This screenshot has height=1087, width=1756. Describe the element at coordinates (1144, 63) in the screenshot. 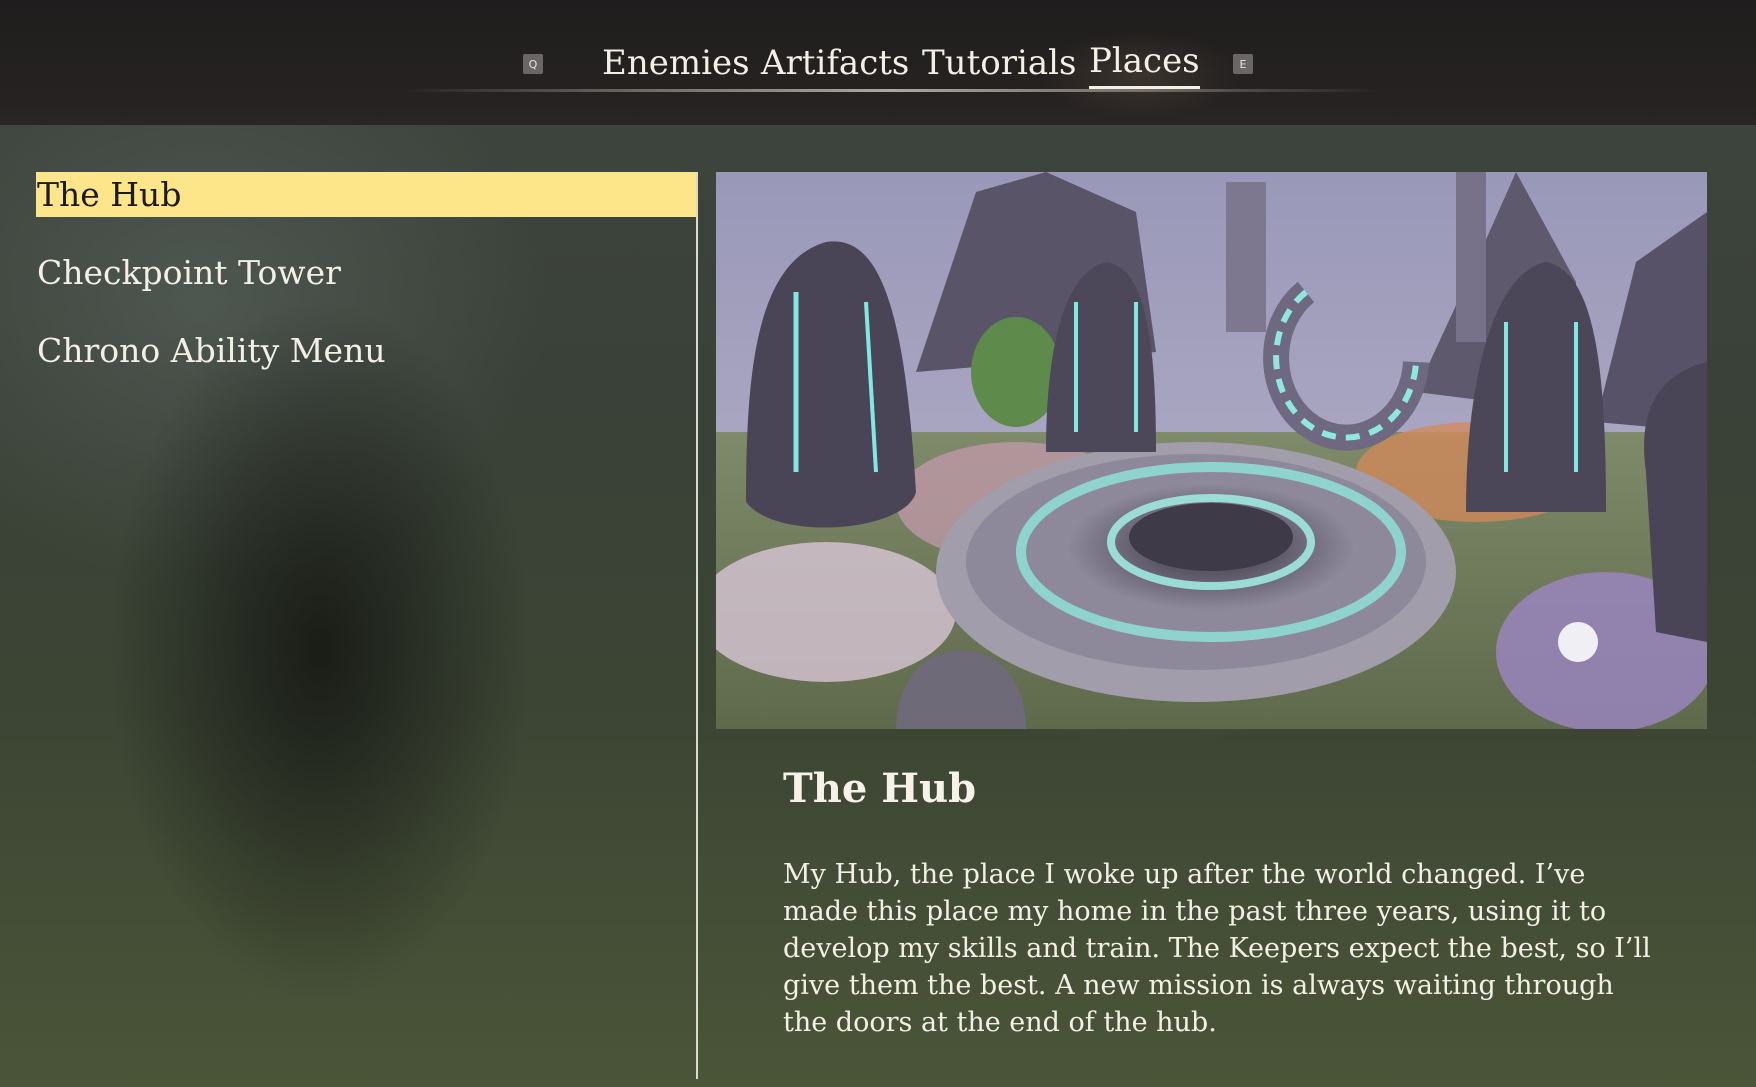

I see `tab-places: Places` at that location.